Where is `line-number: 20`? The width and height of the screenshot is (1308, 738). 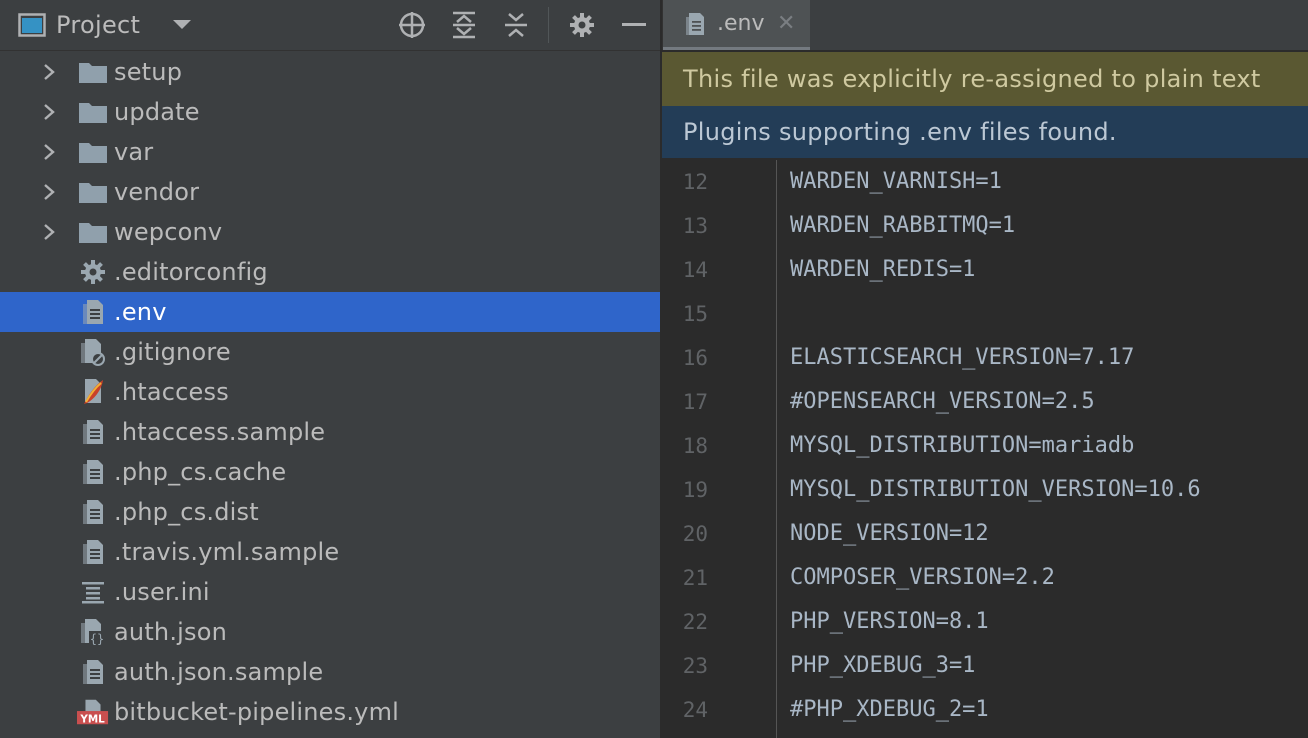 line-number: 20 is located at coordinates (695, 534).